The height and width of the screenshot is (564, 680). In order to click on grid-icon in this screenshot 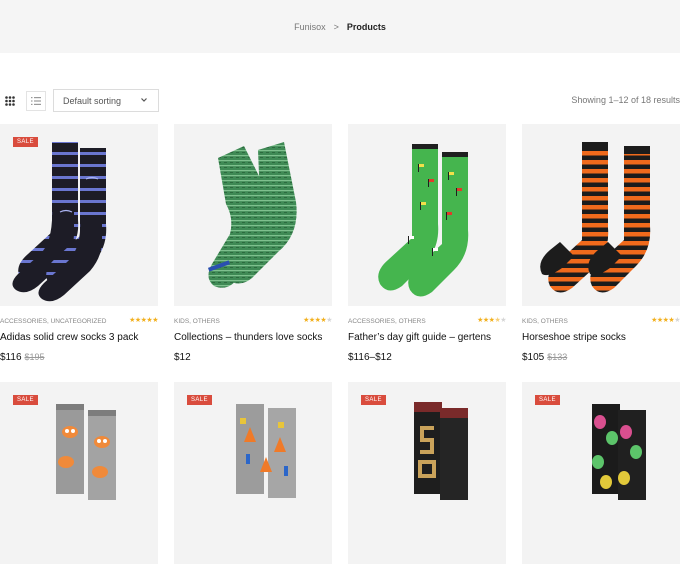, I will do `click(10, 101)`.